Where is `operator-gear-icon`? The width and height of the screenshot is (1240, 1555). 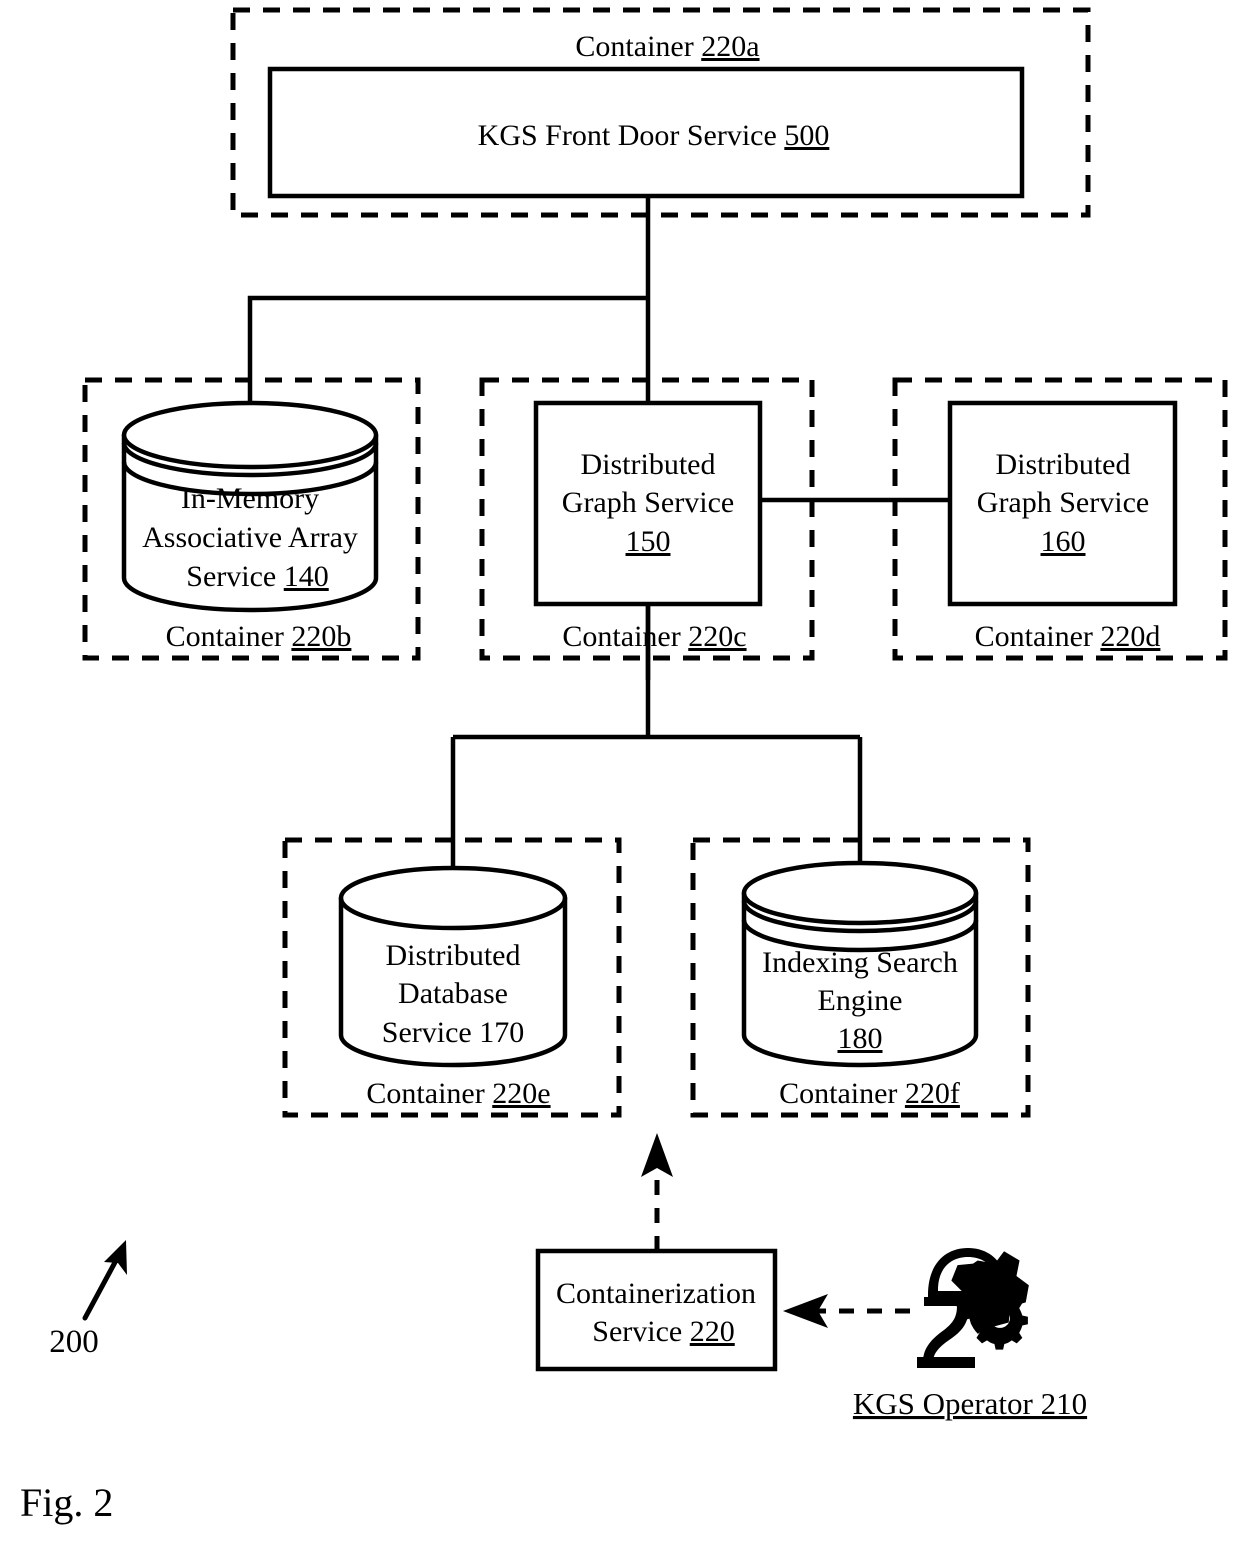
operator-gear-icon is located at coordinates (973, 1308).